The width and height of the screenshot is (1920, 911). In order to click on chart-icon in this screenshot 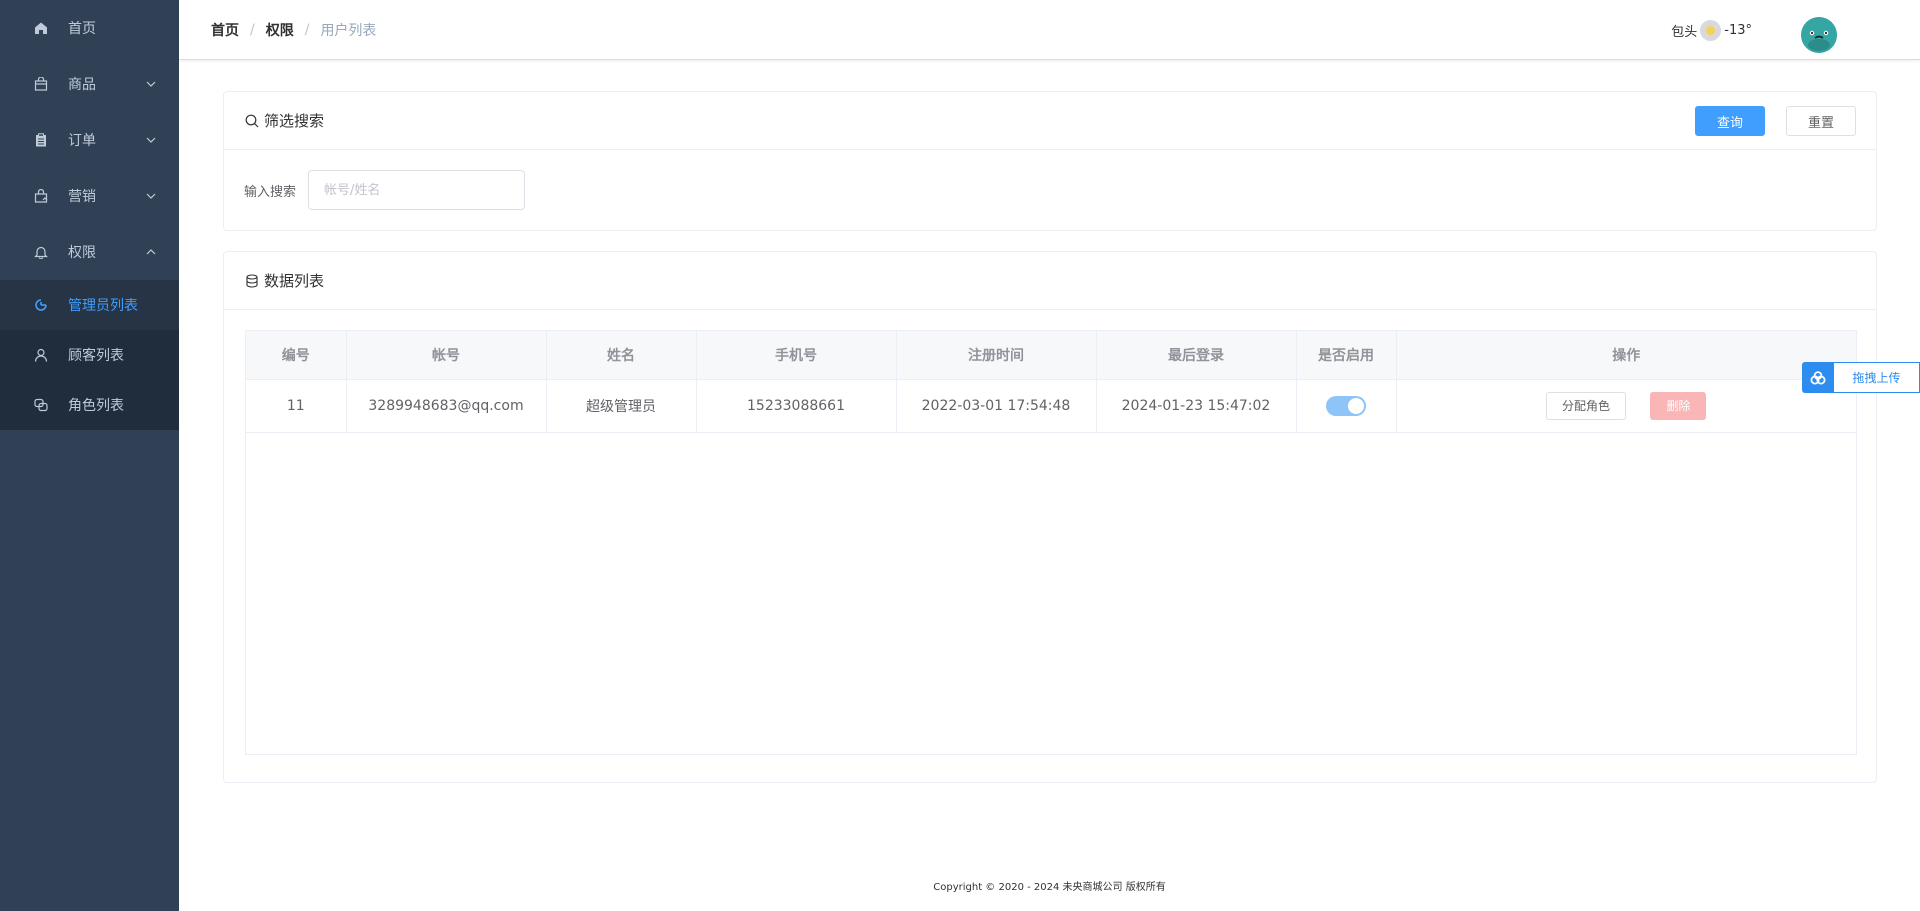, I will do `click(41, 305)`.